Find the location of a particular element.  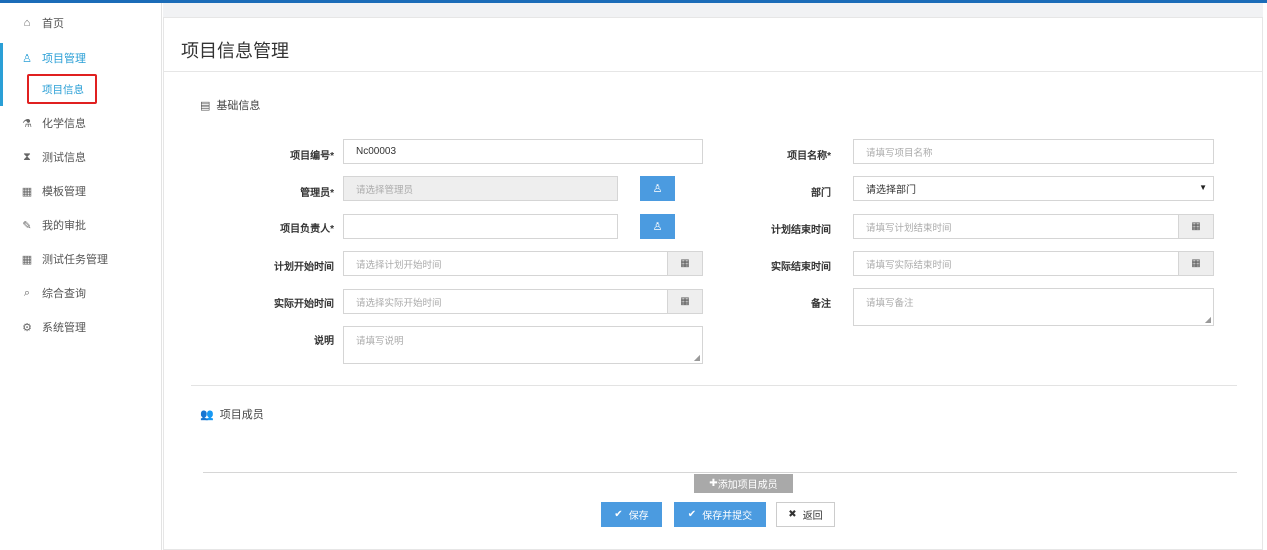

desc-label: 说明 is located at coordinates (324, 341).